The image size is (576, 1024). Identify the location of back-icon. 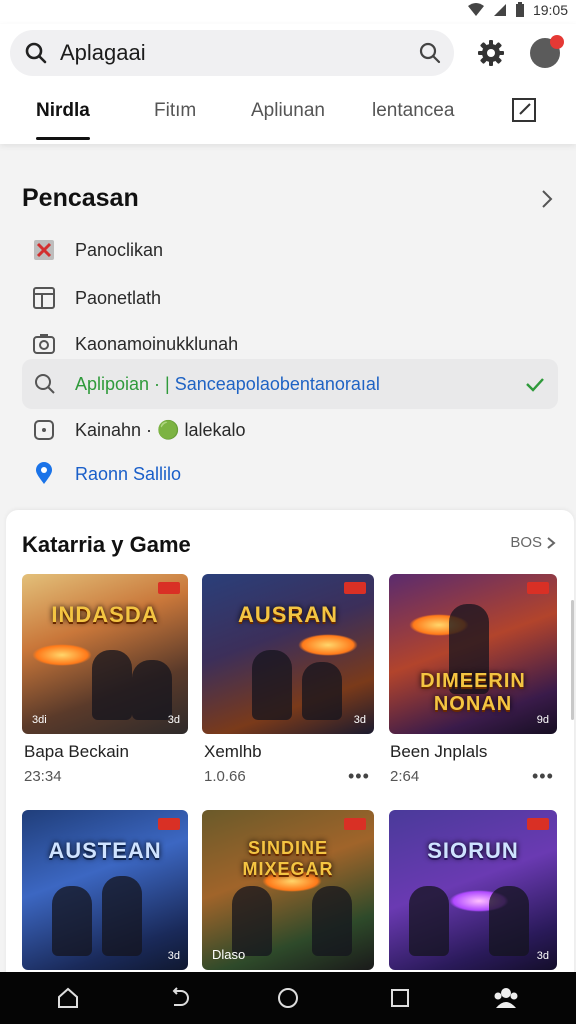
(180, 996).